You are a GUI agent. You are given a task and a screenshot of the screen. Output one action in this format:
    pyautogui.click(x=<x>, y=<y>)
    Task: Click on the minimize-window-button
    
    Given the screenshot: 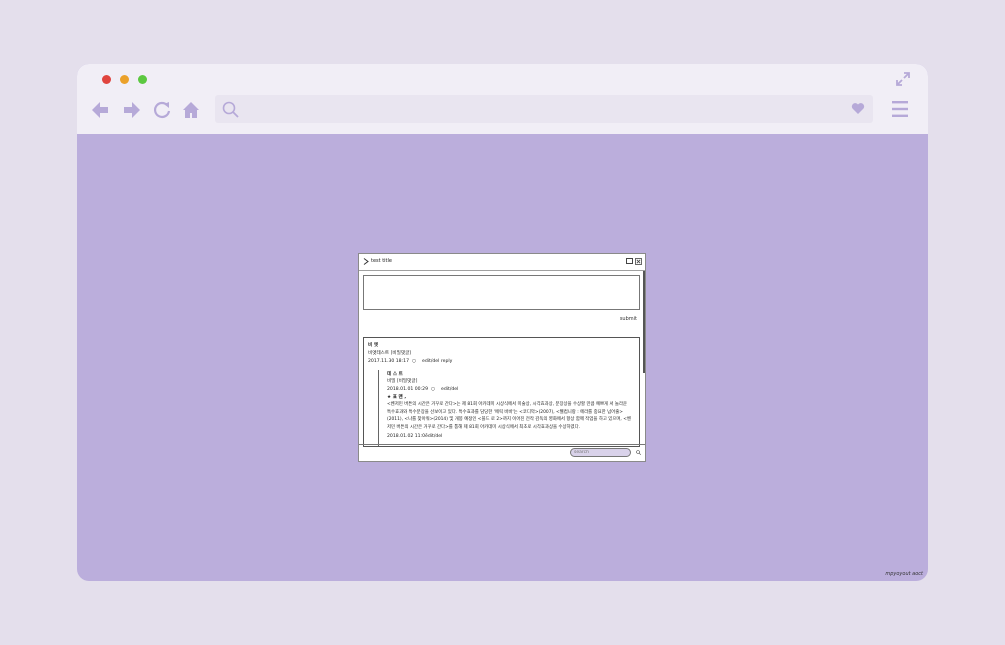 What is the action you would take?
    pyautogui.click(x=124, y=79)
    